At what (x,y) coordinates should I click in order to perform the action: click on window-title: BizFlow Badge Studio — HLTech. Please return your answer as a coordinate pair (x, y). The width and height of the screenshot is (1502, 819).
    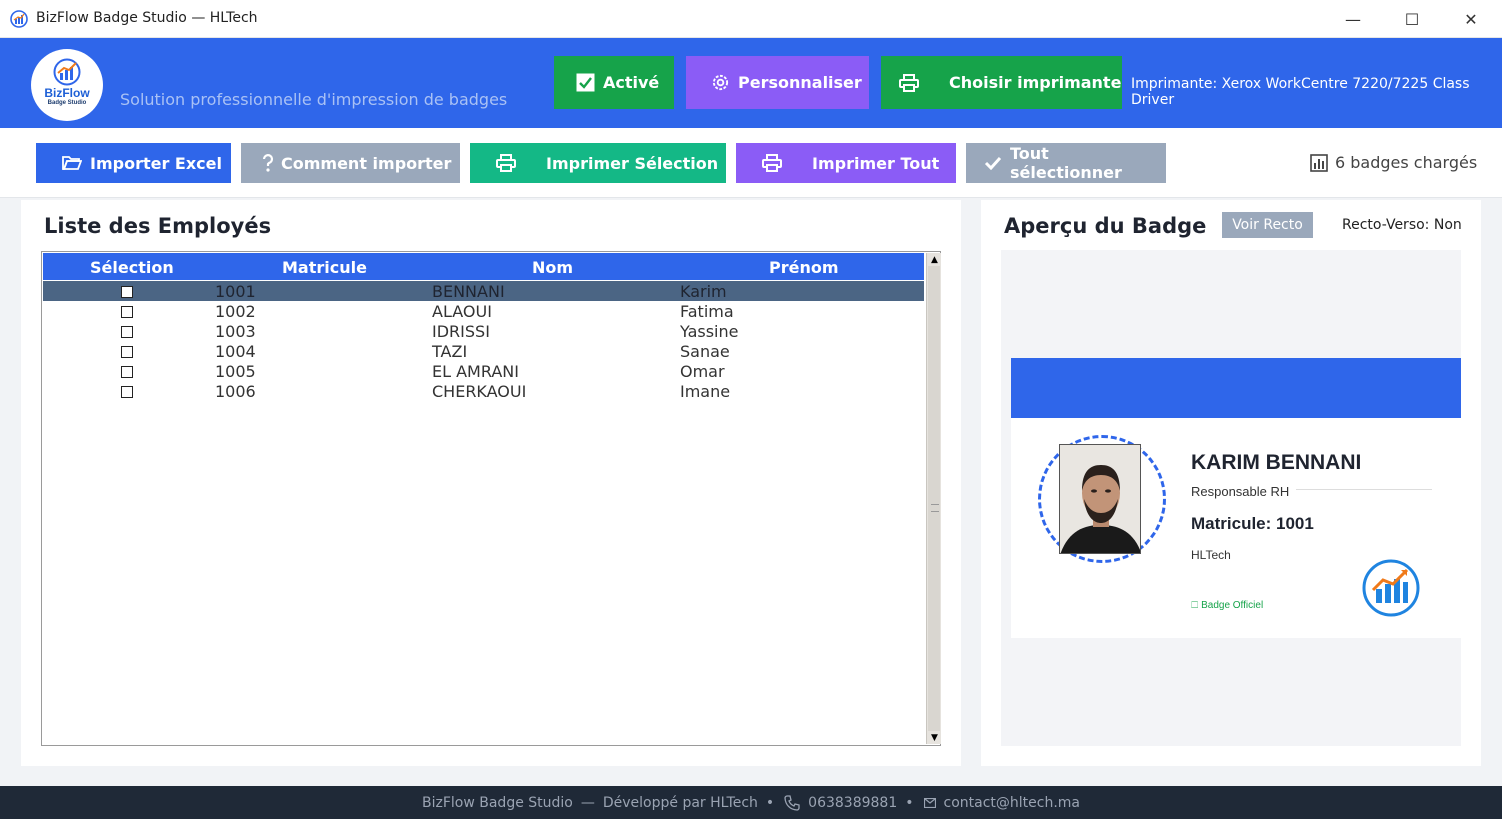
    Looking at the image, I should click on (147, 18).